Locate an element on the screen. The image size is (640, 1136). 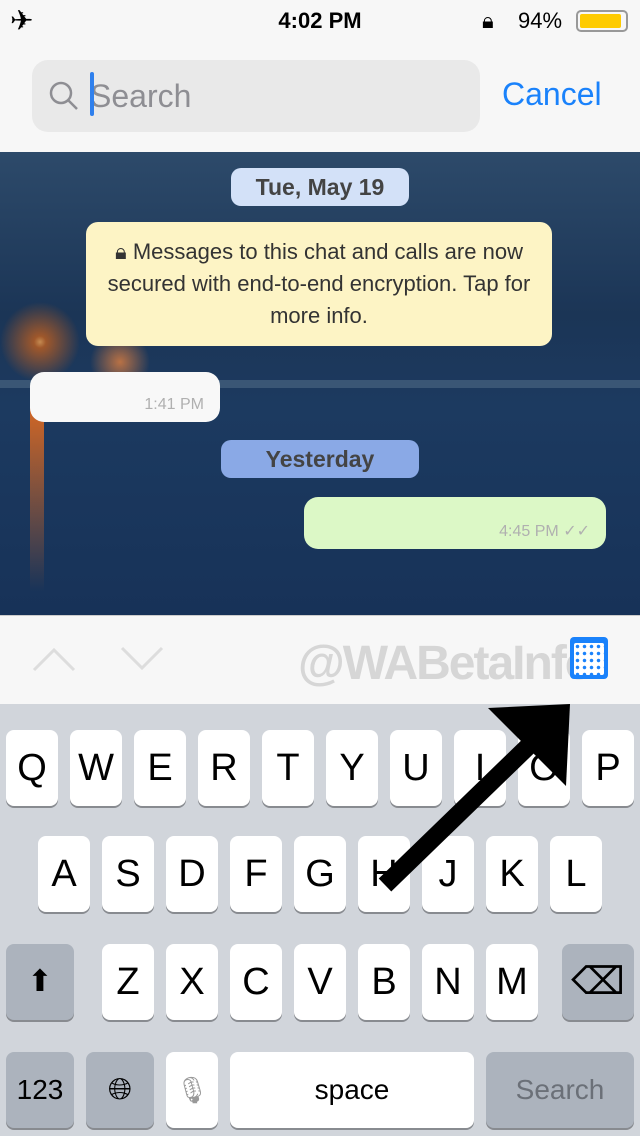
battery-icon is located at coordinates (602, 21).